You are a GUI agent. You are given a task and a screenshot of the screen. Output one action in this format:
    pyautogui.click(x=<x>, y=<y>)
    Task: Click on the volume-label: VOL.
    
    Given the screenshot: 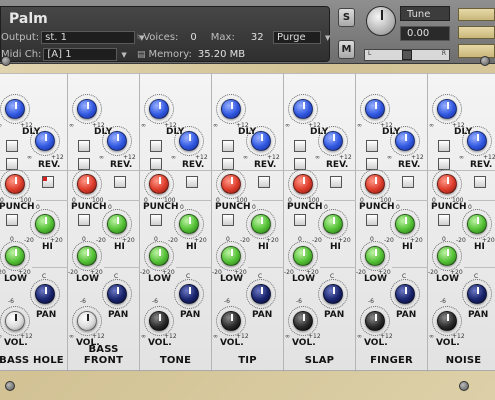 What is the action you would take?
    pyautogui.click(x=376, y=343)
    